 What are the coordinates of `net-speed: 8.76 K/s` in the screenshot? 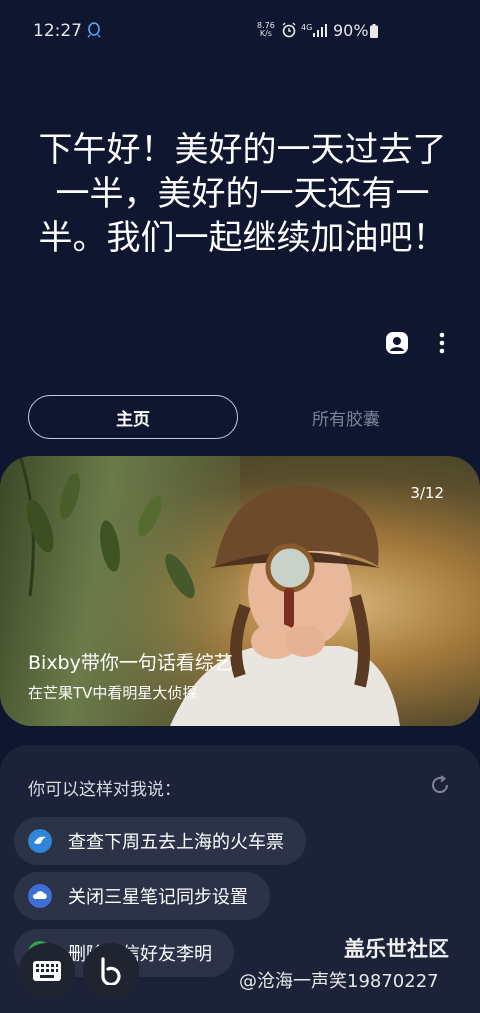 It's located at (266, 29).